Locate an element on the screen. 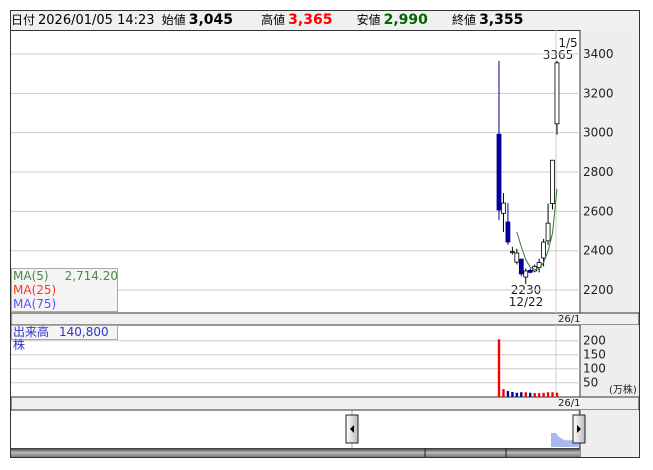 The width and height of the screenshot is (653, 470). high-value-label: 3365 is located at coordinates (558, 55).